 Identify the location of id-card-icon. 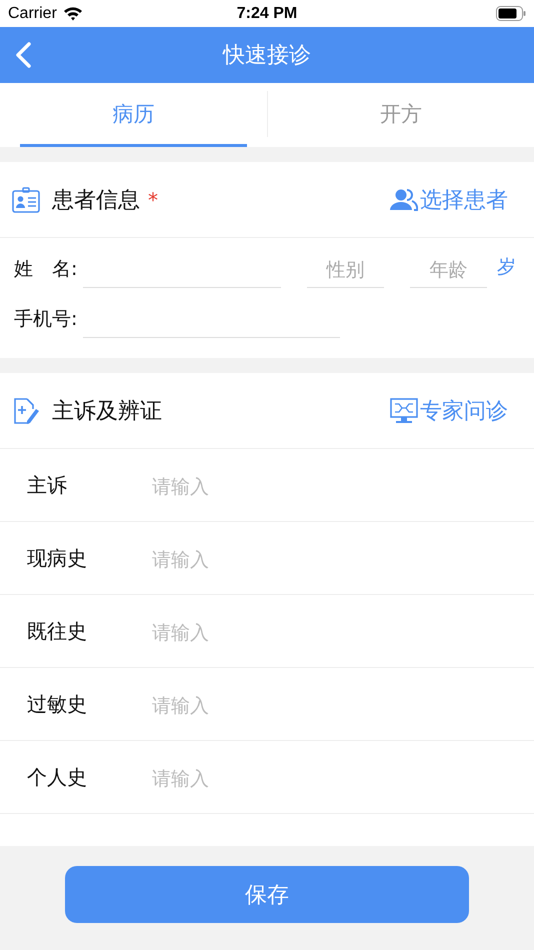
(26, 199).